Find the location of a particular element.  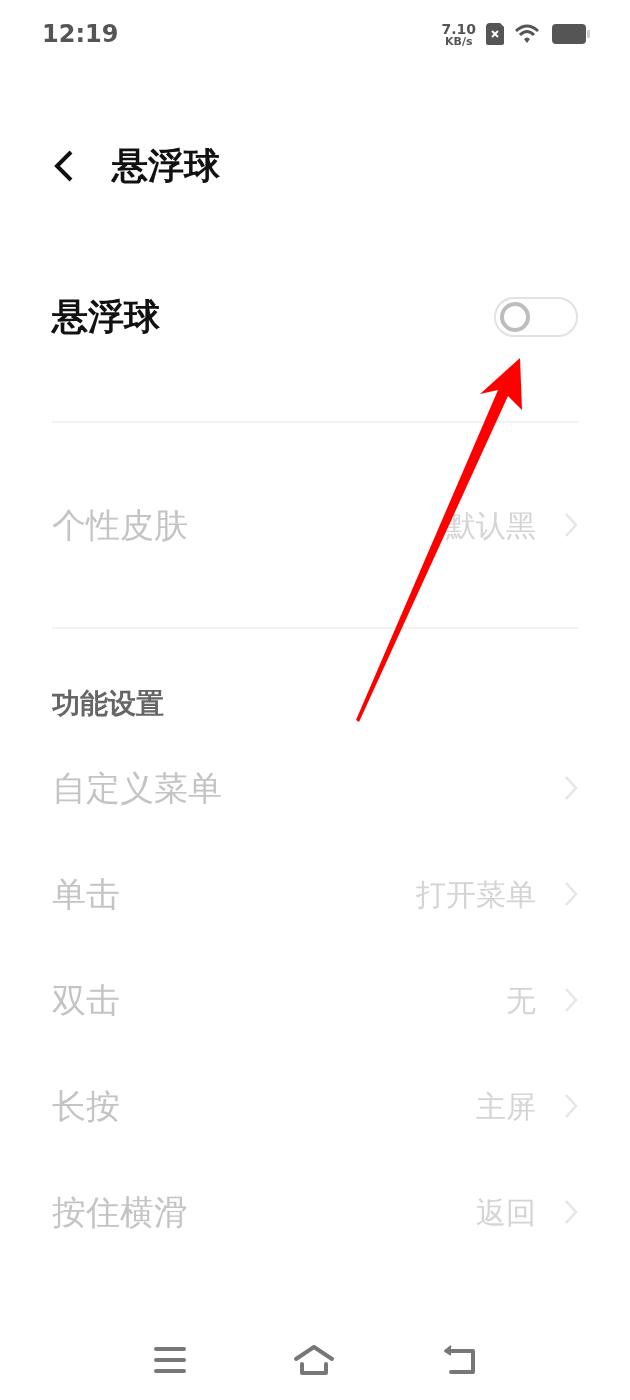

row-label: 双击 is located at coordinates (86, 1000).